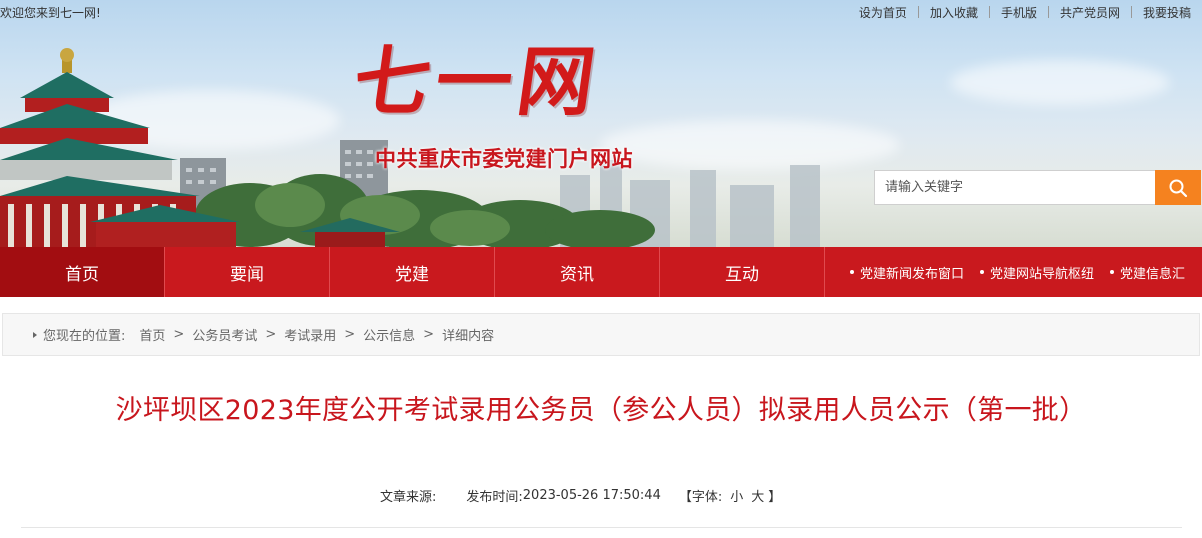  Describe the element at coordinates (1014, 187) in the screenshot. I see `search-input` at that location.